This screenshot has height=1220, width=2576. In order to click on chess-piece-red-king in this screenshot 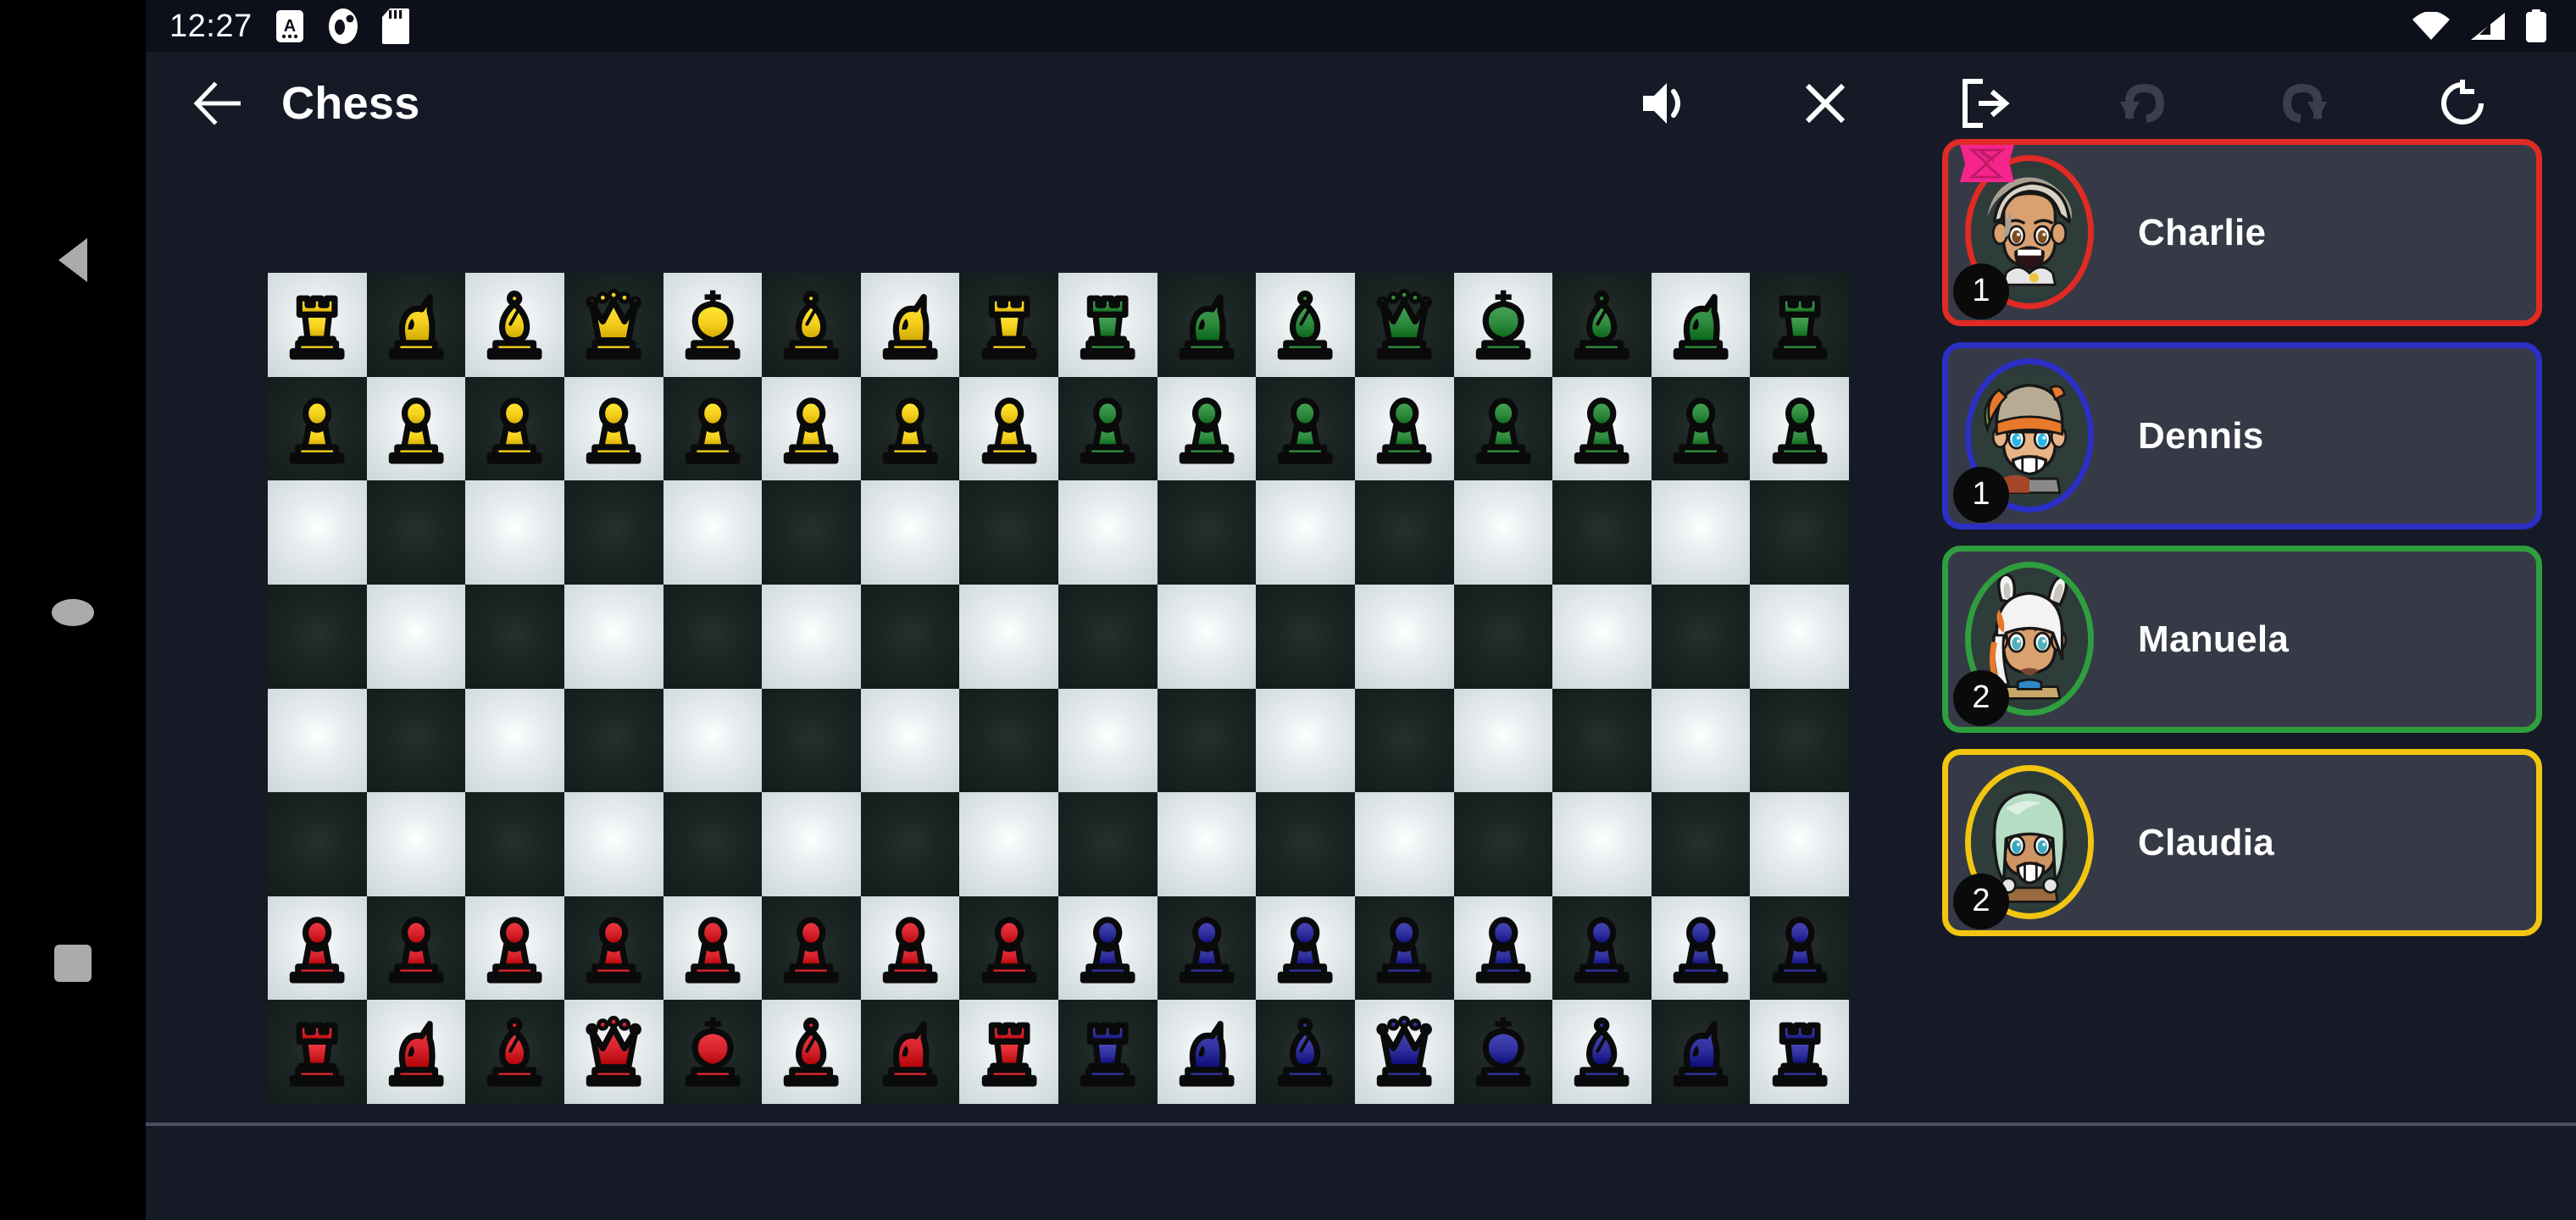, I will do `click(713, 1052)`.